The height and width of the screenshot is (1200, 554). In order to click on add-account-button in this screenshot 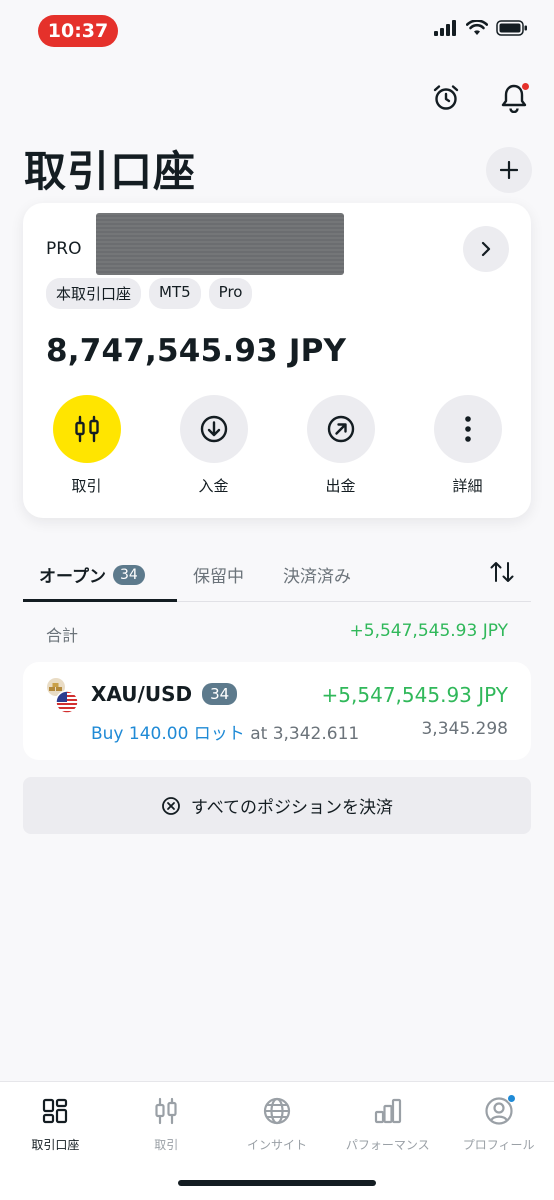, I will do `click(509, 170)`.